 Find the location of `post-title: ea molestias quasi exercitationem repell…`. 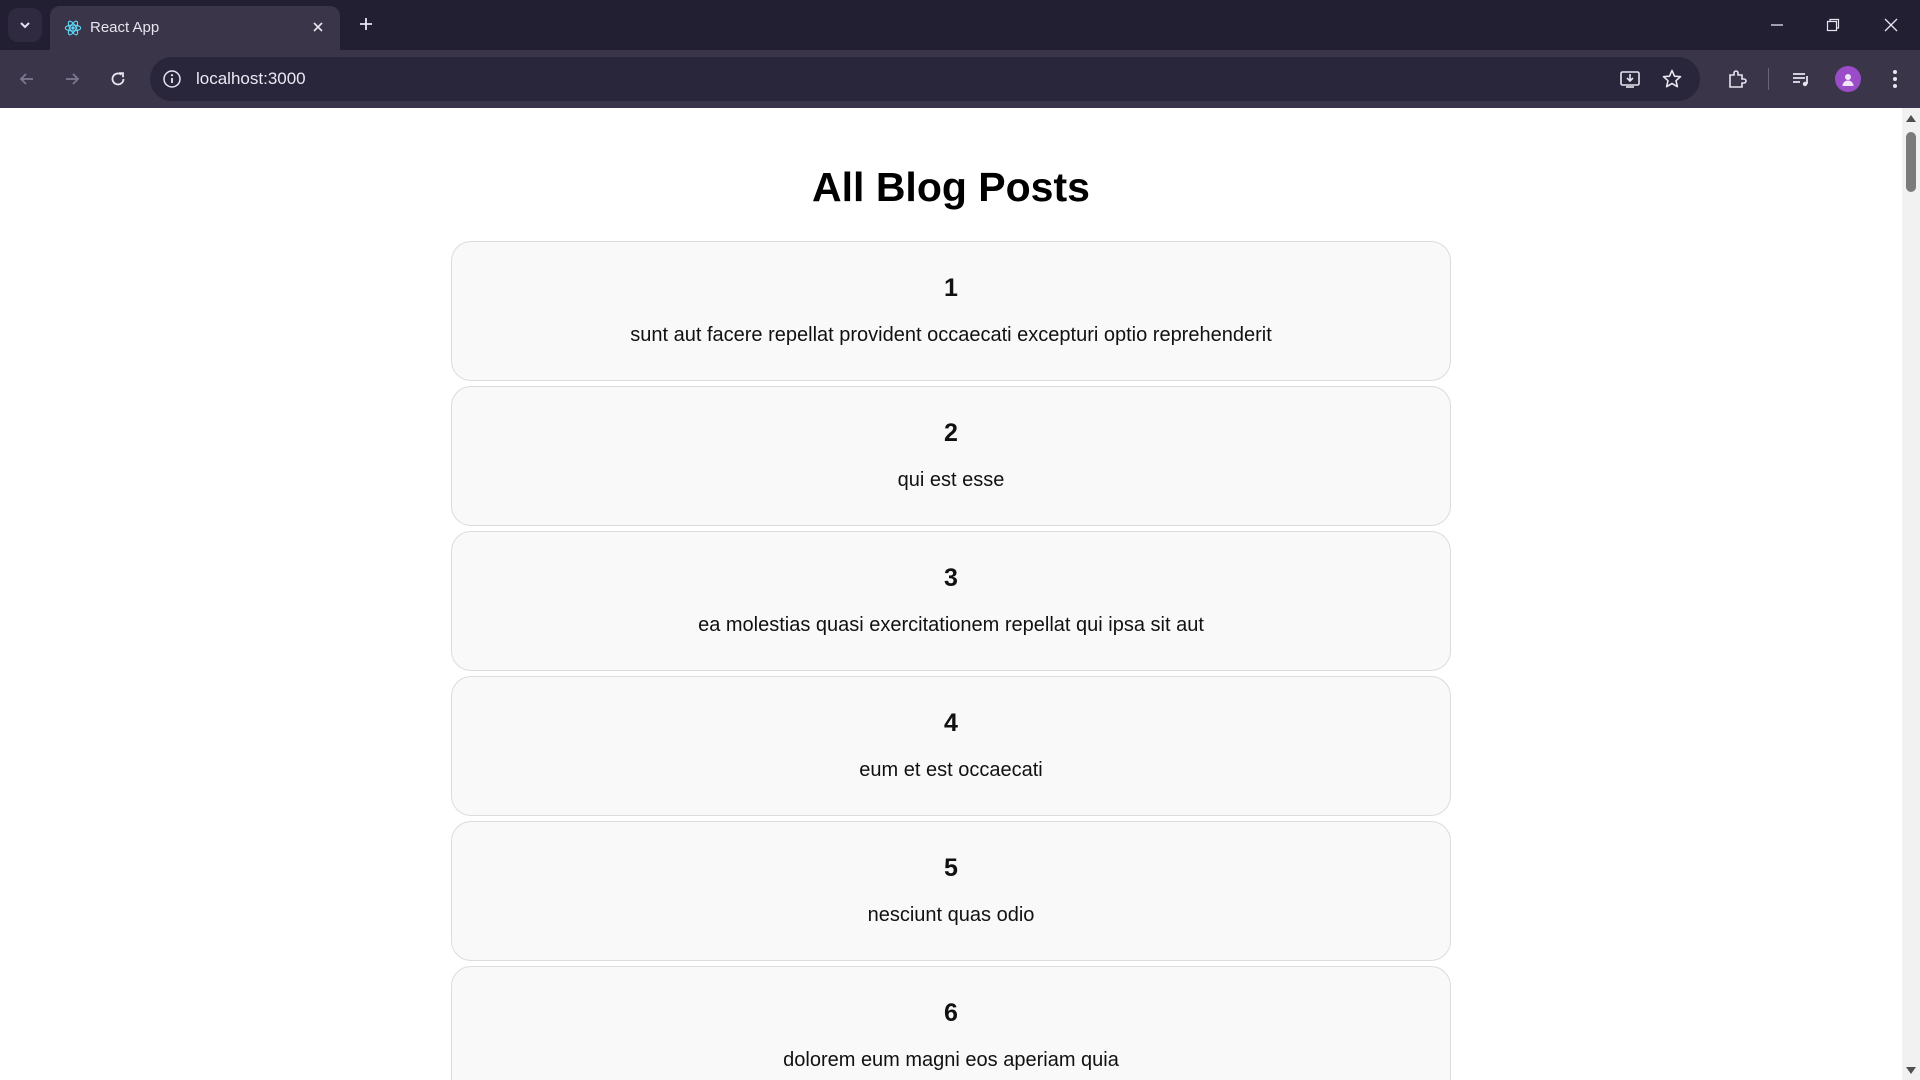

post-title: ea molestias quasi exercitationem repell… is located at coordinates (951, 625).